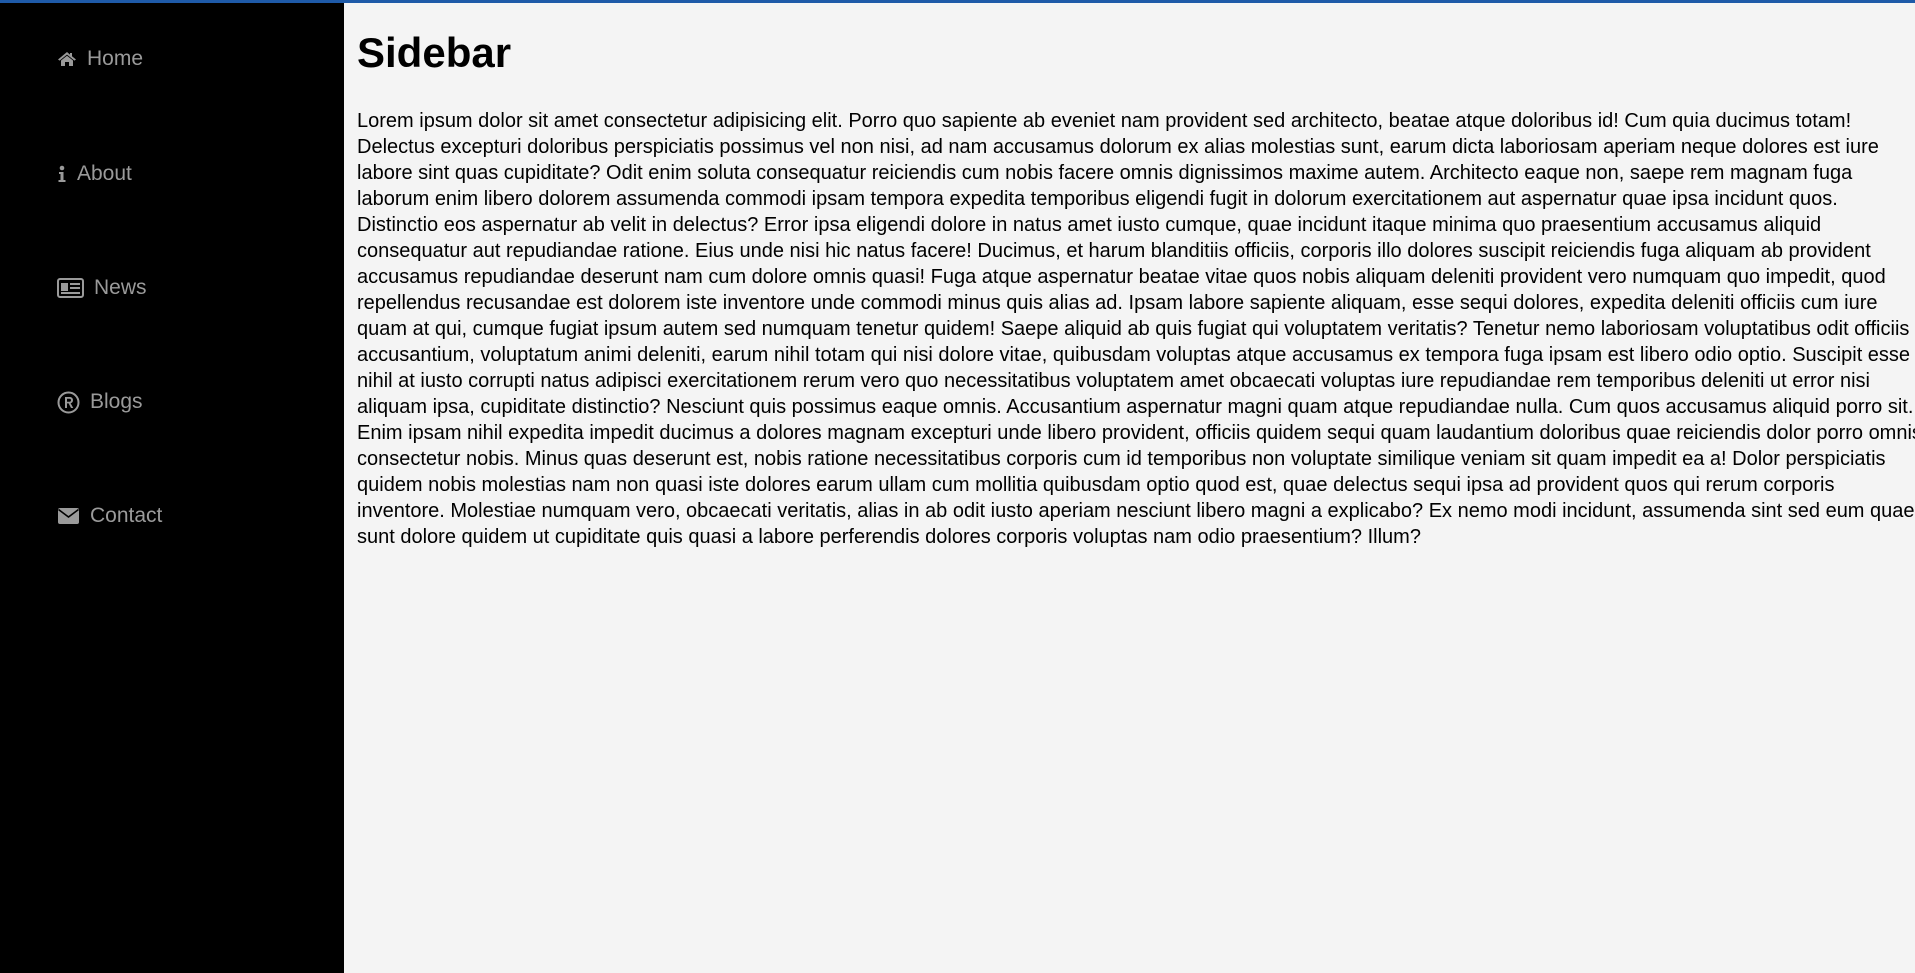 The width and height of the screenshot is (1915, 973). I want to click on home-icon, so click(67, 59).